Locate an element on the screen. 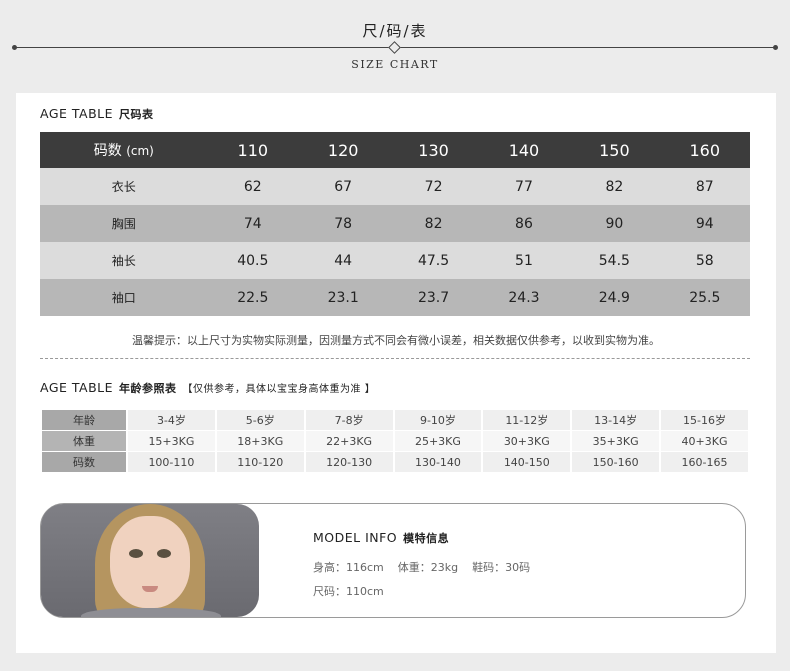 The width and height of the screenshot is (790, 671). row-label: 码数 is located at coordinates (84, 462).